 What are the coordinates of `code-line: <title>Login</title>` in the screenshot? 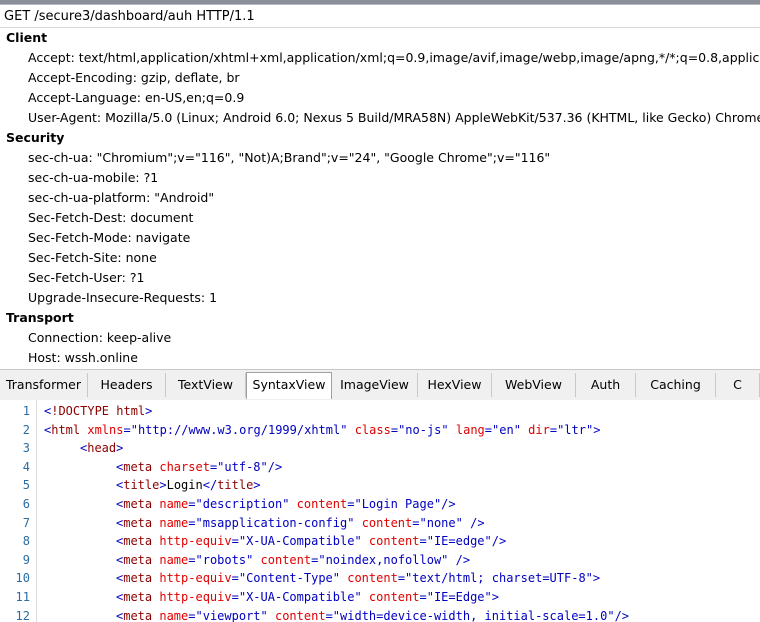 It's located at (188, 485).